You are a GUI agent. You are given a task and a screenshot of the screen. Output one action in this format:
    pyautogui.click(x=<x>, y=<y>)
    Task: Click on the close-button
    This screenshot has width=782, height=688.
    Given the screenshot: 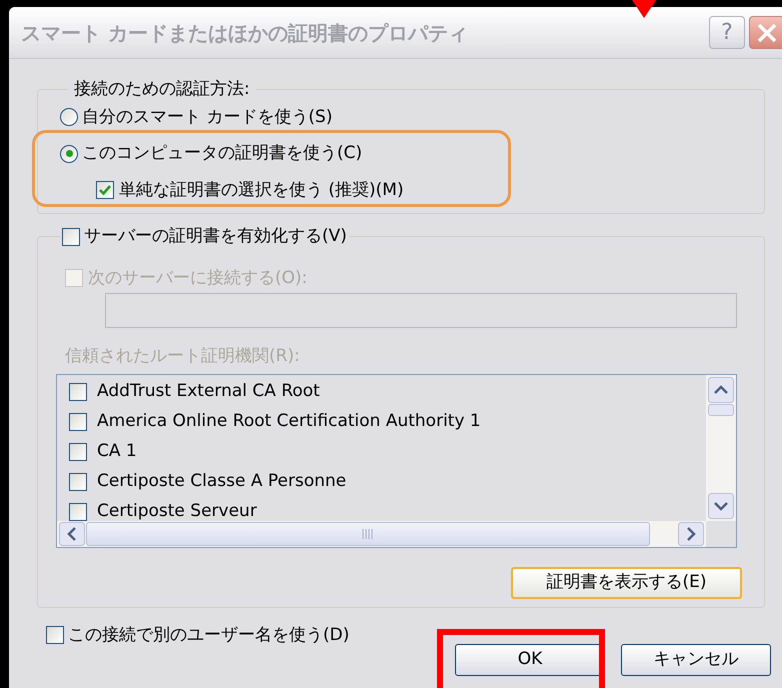 What is the action you would take?
    pyautogui.click(x=765, y=32)
    